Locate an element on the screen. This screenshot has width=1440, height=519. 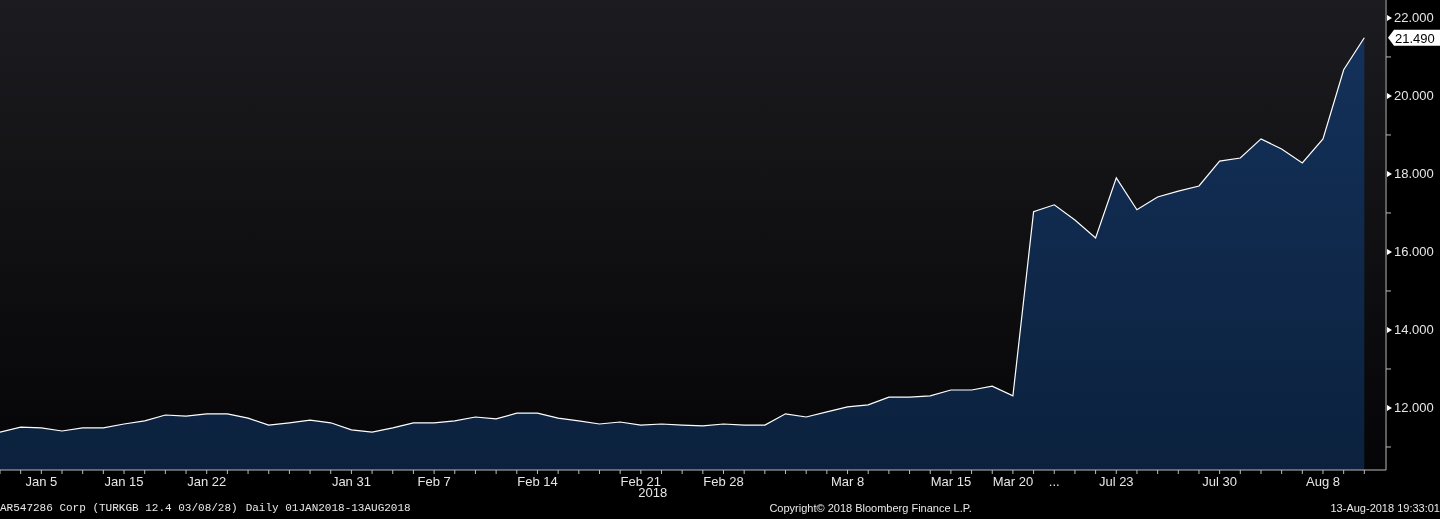
axis-label: Feb 28 is located at coordinates (723, 481).